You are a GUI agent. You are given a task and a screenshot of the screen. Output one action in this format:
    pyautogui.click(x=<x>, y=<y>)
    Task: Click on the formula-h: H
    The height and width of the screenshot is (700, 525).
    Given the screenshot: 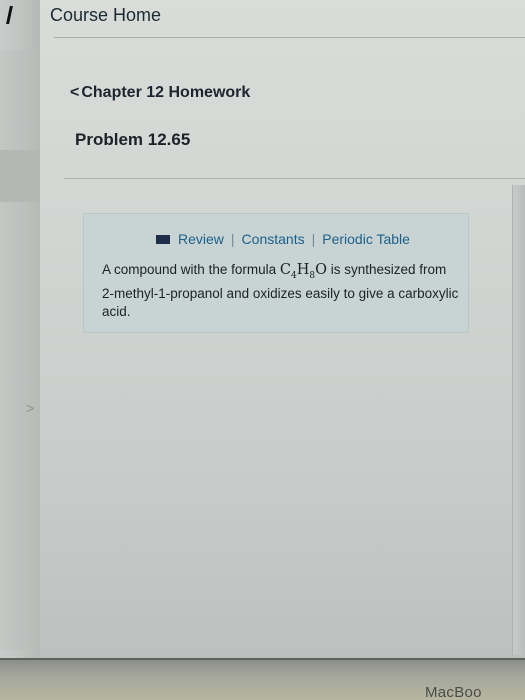 What is the action you would take?
    pyautogui.click(x=303, y=270)
    